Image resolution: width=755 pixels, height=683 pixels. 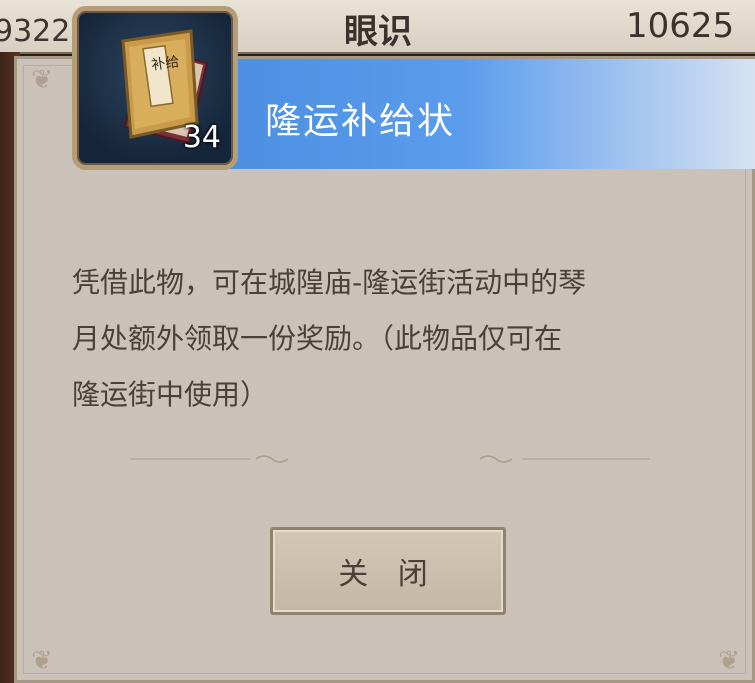 What do you see at coordinates (35, 31) in the screenshot?
I see `background-number-left: 9322` at bounding box center [35, 31].